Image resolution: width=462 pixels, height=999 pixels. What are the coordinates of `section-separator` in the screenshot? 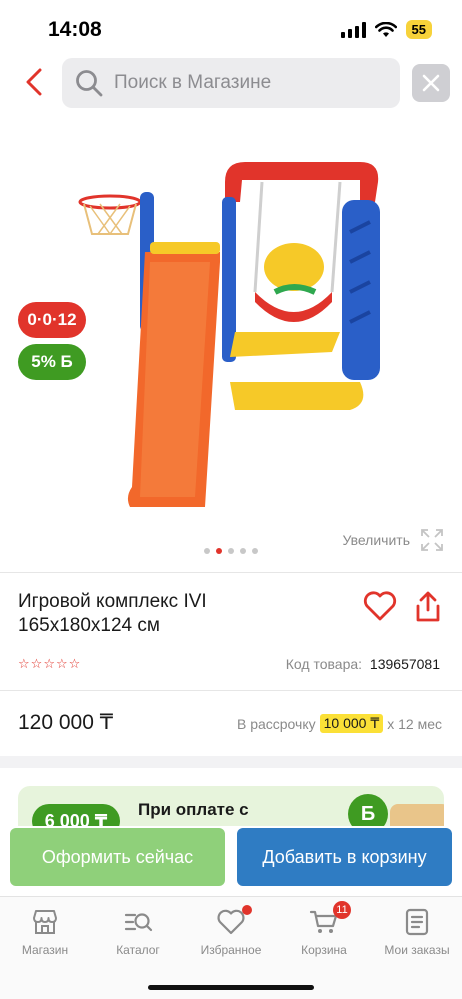 It's located at (231, 762).